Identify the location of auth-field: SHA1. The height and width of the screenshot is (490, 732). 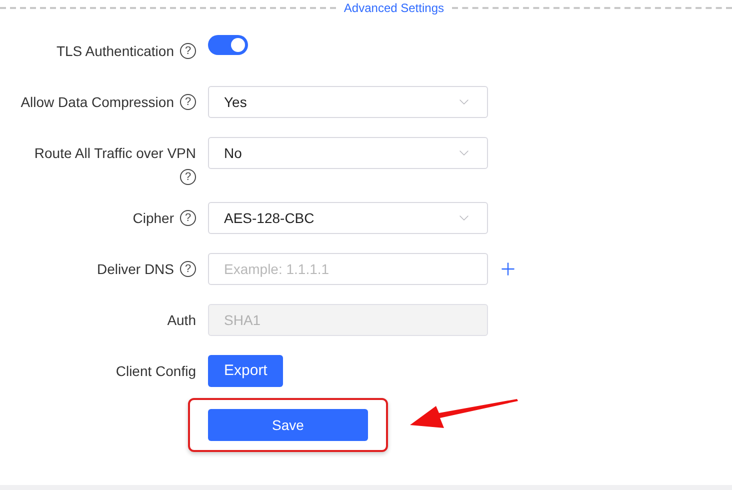
(348, 320).